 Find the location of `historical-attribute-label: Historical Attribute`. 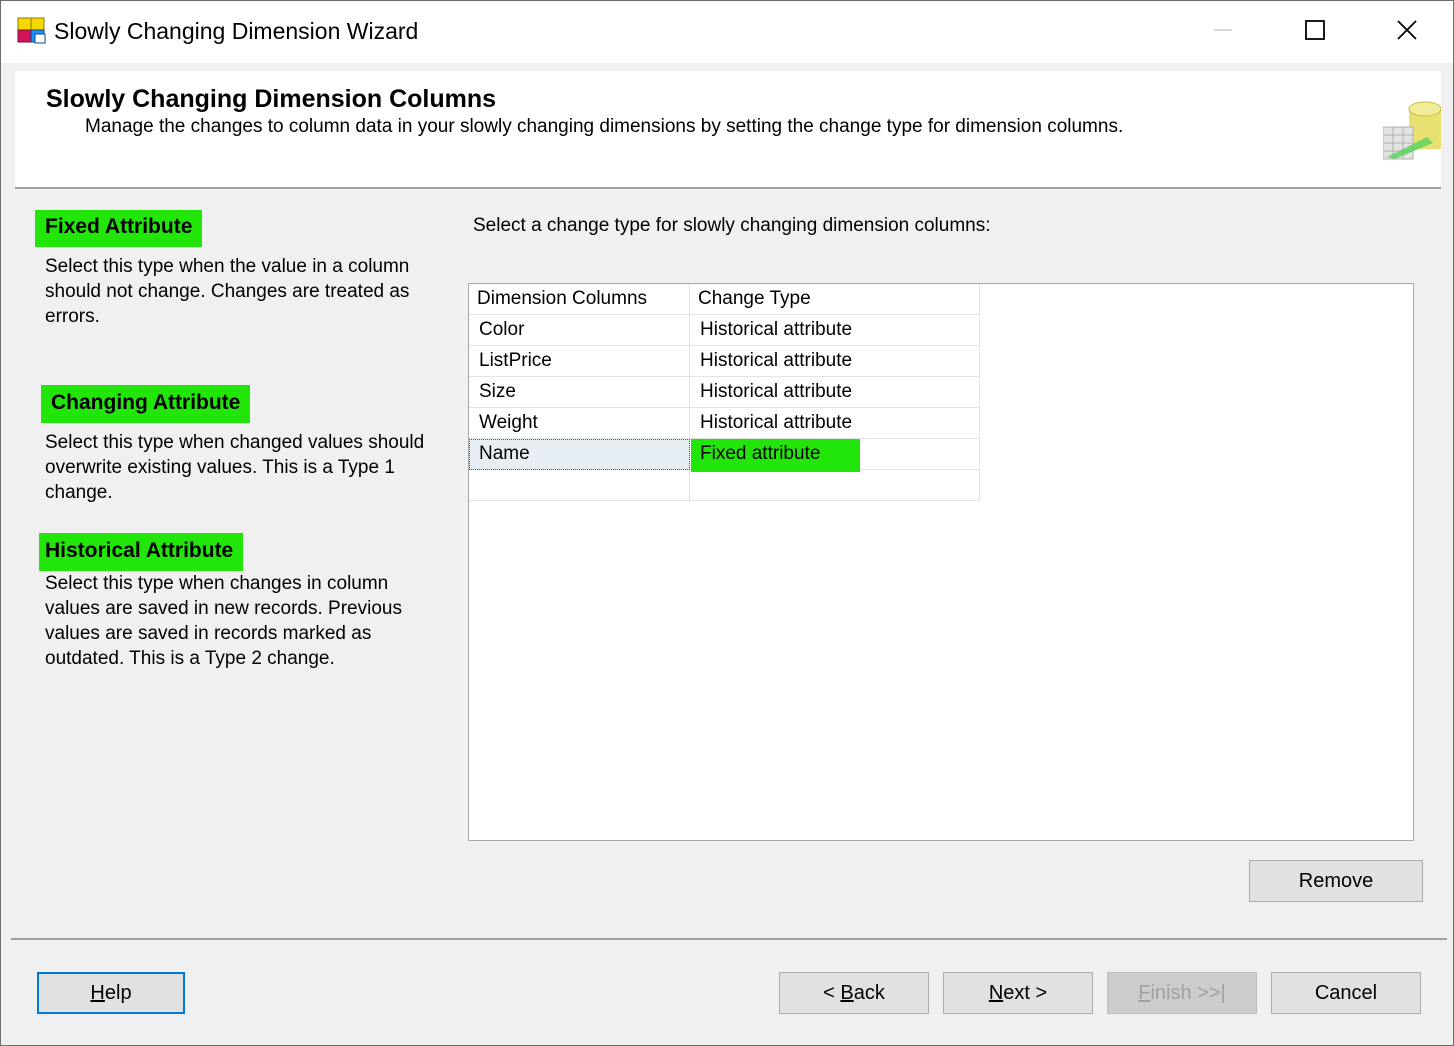

historical-attribute-label: Historical Attribute is located at coordinates (141, 552).